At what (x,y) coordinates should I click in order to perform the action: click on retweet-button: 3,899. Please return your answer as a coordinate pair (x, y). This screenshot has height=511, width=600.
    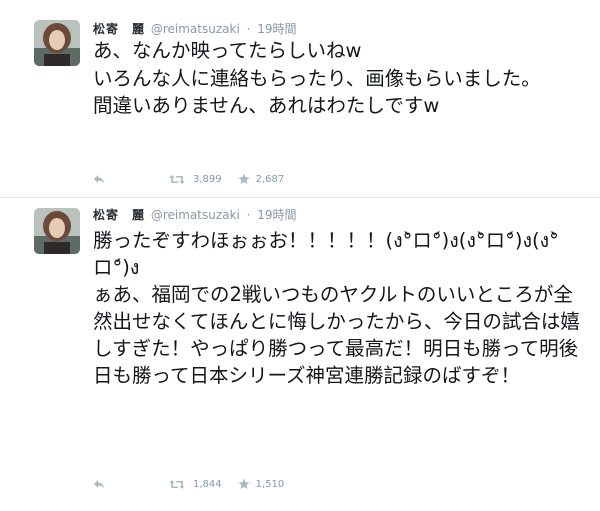
    Looking at the image, I should click on (195, 179).